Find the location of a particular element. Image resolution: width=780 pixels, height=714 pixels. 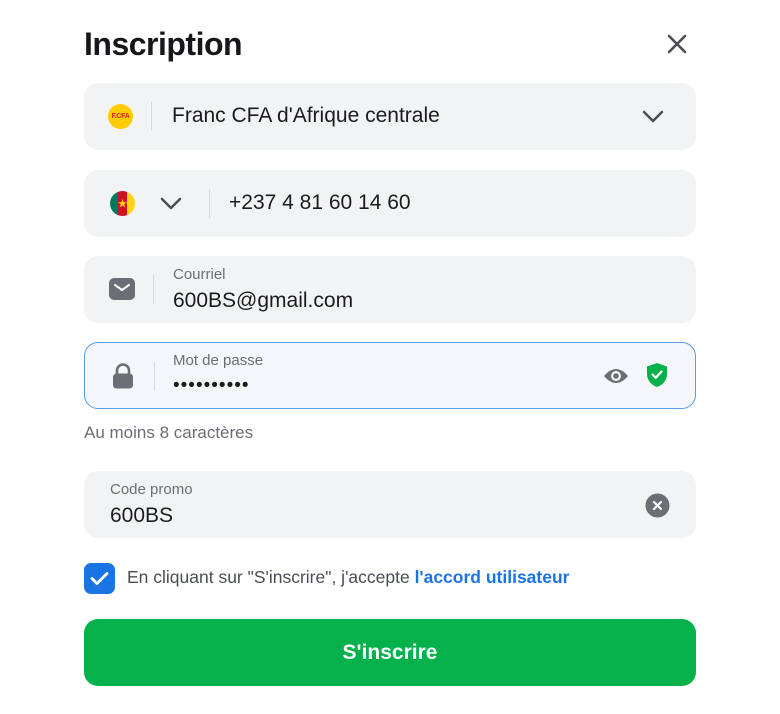

phone-divider is located at coordinates (209, 203).